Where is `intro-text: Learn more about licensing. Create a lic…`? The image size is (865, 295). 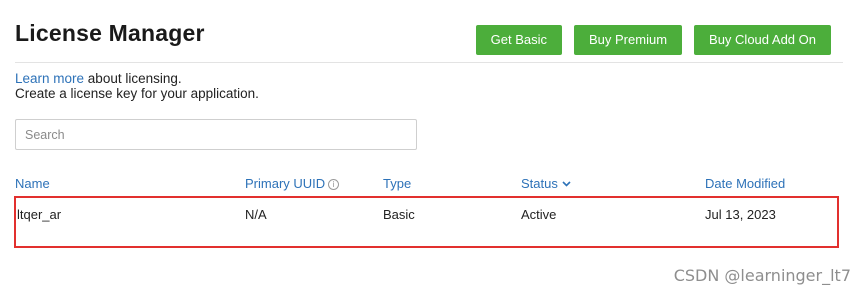 intro-text: Learn more about licensing. Create a lic… is located at coordinates (137, 86).